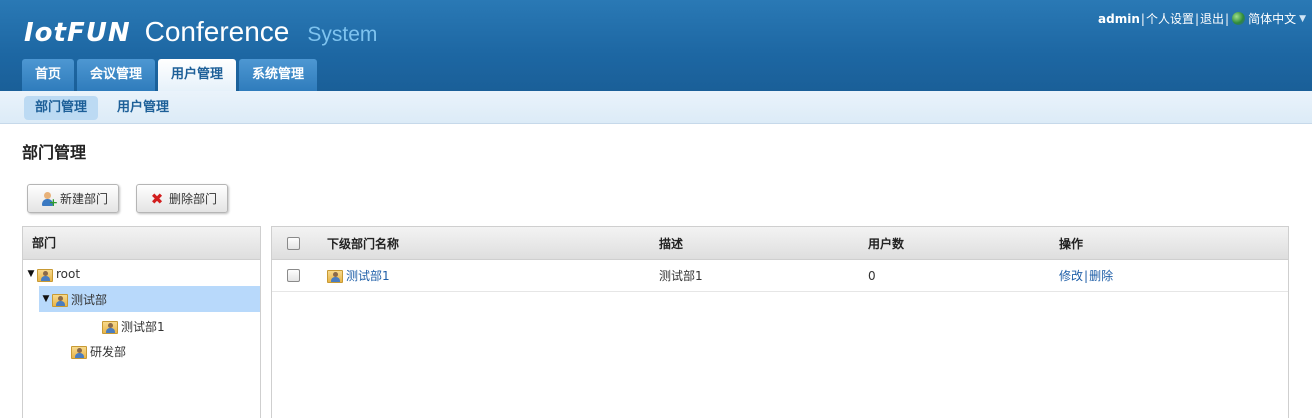 The image size is (1312, 418). Describe the element at coordinates (671, 243) in the screenshot. I see `column-header-description: 描述` at that location.